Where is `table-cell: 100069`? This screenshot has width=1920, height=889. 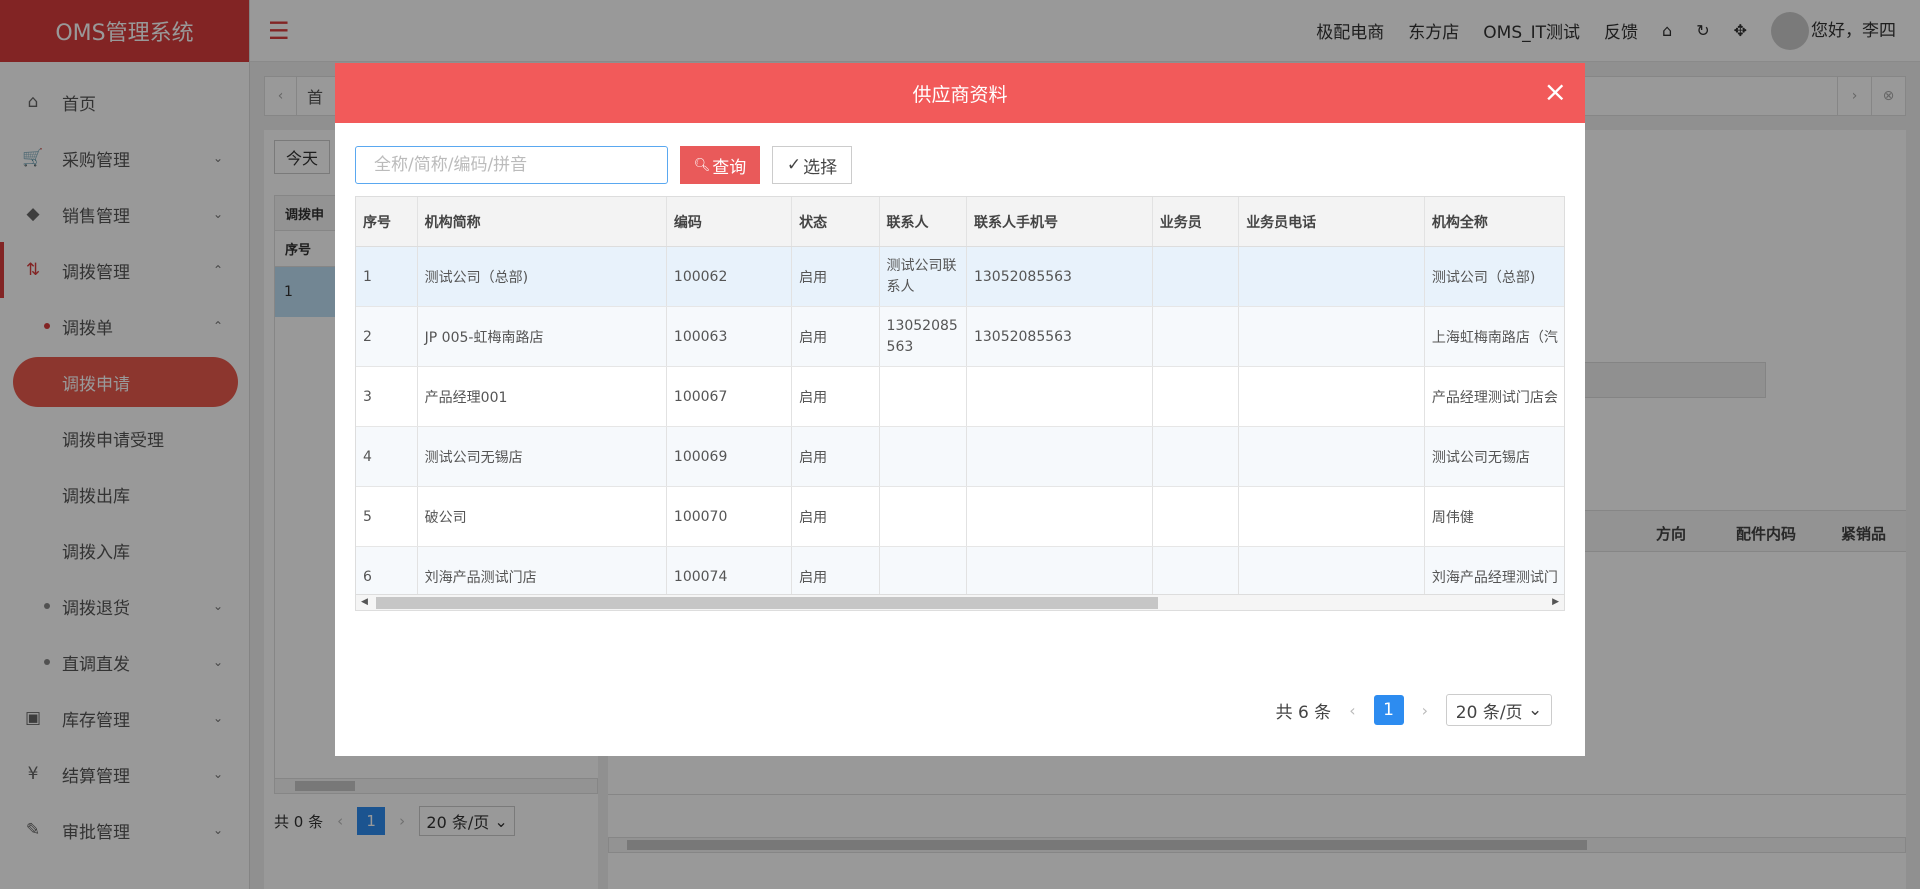 table-cell: 100069 is located at coordinates (730, 456).